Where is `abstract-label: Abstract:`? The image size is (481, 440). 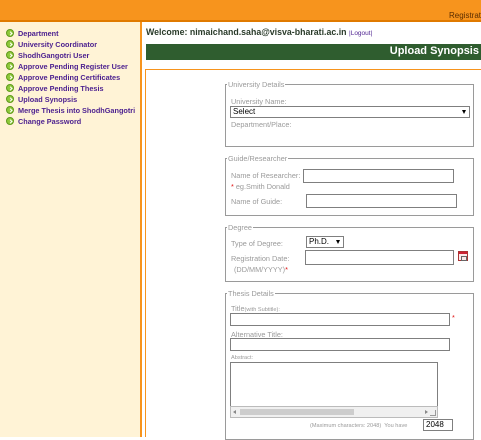
abstract-label: Abstract: is located at coordinates (242, 358).